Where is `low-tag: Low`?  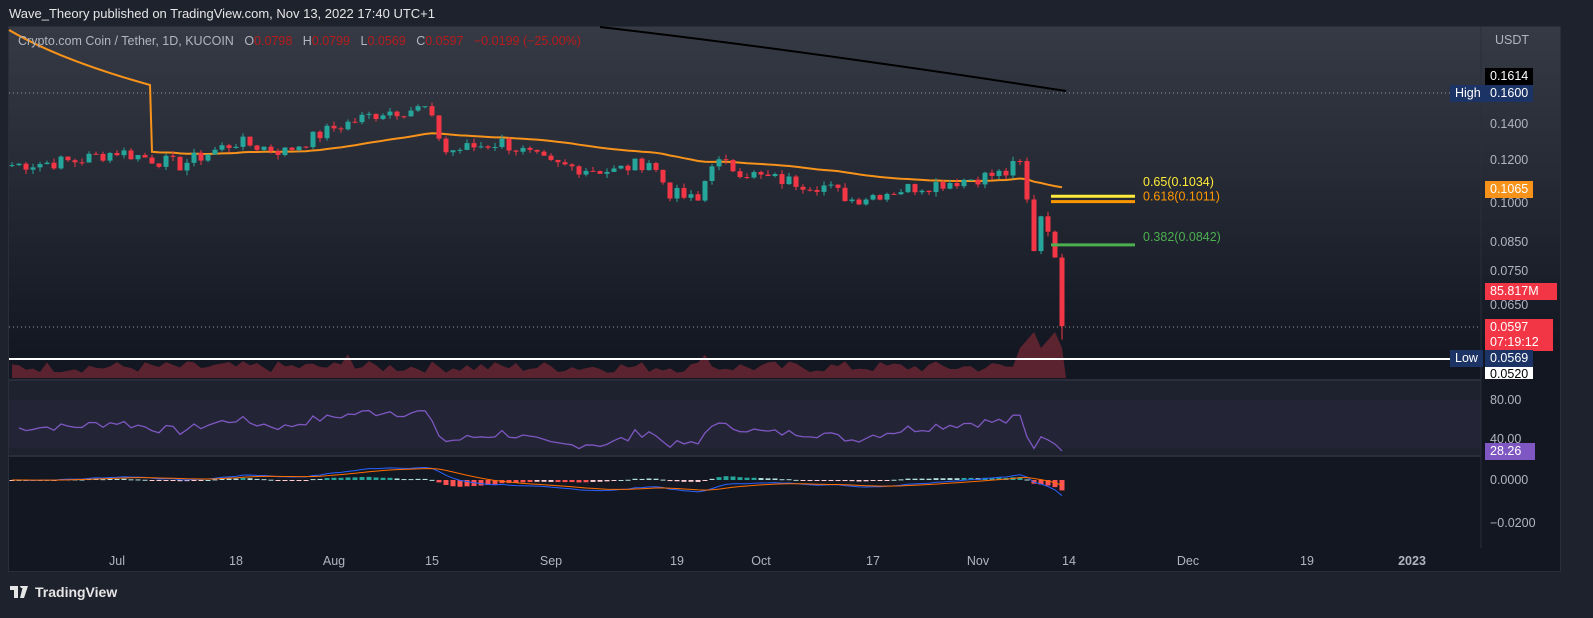
low-tag: Low is located at coordinates (1466, 358).